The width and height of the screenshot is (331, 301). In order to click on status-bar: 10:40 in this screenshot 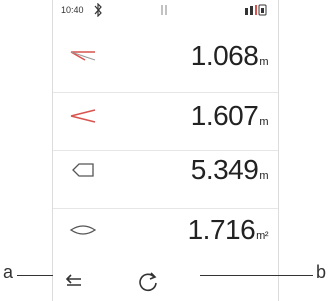, I will do `click(165, 11)`.